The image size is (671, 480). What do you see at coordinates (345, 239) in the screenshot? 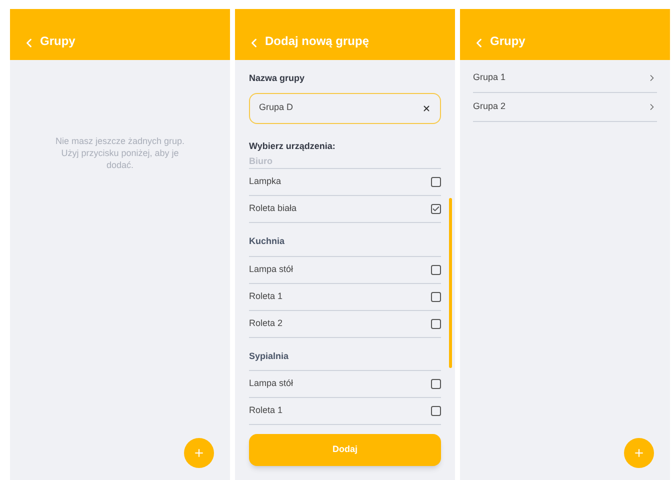
I see `room-heading: Kuchnia` at bounding box center [345, 239].